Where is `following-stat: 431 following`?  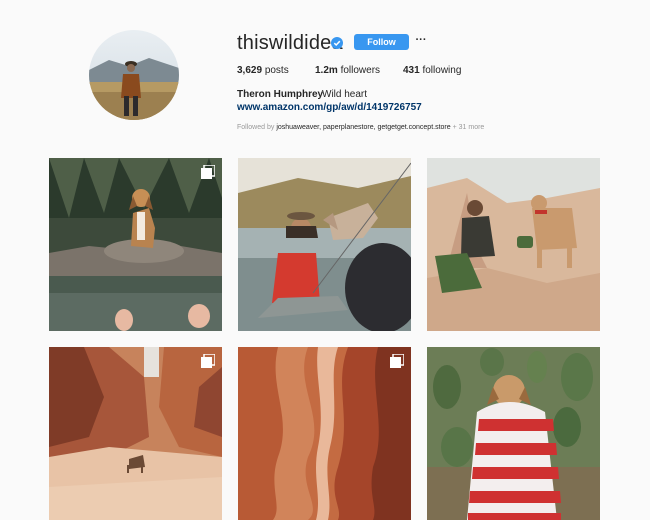
following-stat: 431 following is located at coordinates (432, 70).